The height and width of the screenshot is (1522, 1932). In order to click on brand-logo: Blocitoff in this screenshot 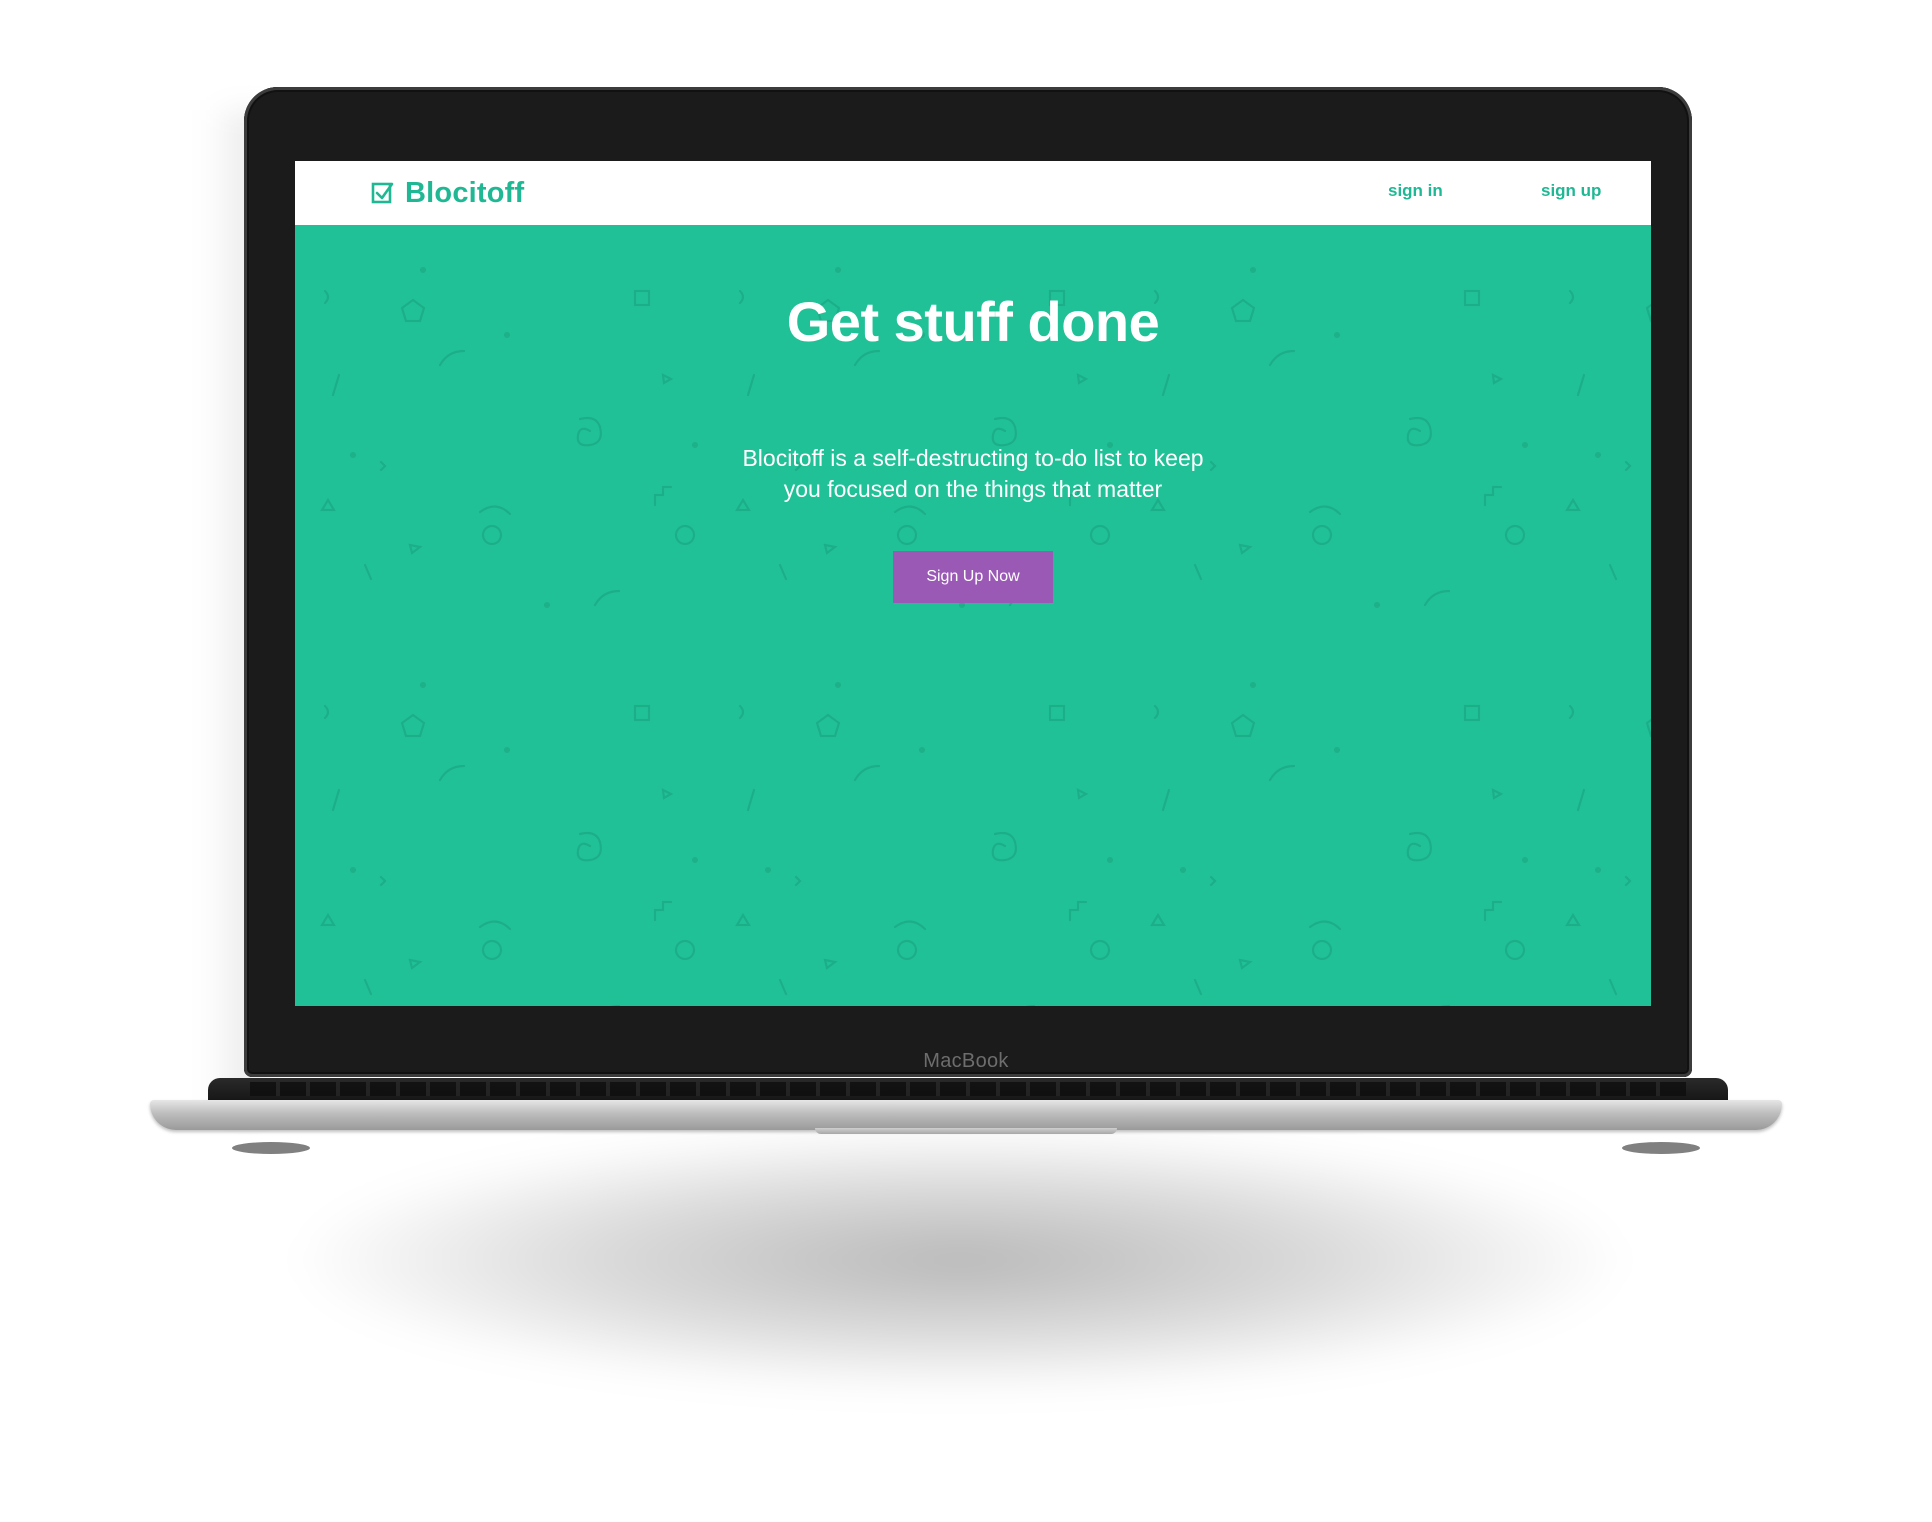, I will do `click(447, 193)`.